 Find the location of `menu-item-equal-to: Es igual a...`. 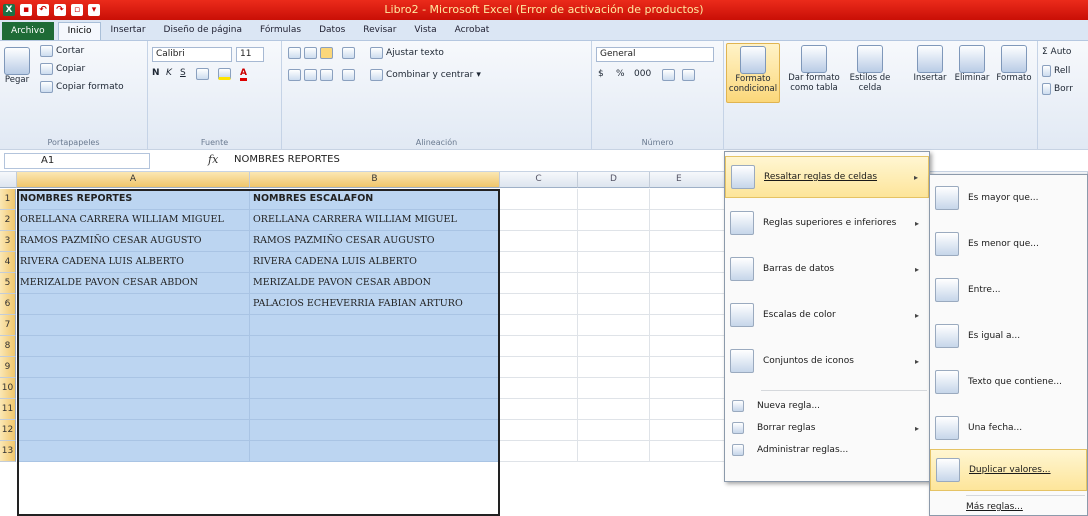

menu-item-equal-to: Es igual a... is located at coordinates (1008, 336).